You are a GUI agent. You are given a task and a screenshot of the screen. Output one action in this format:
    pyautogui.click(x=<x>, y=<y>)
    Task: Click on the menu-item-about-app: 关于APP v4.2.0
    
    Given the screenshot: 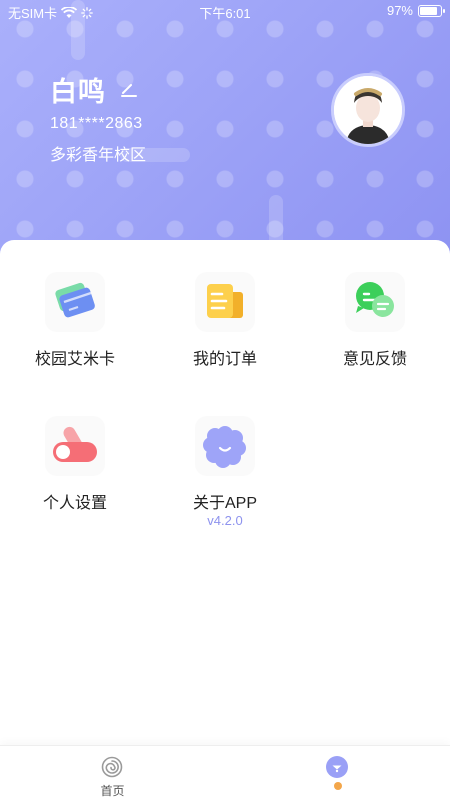 What is the action you would take?
    pyautogui.click(x=225, y=481)
    